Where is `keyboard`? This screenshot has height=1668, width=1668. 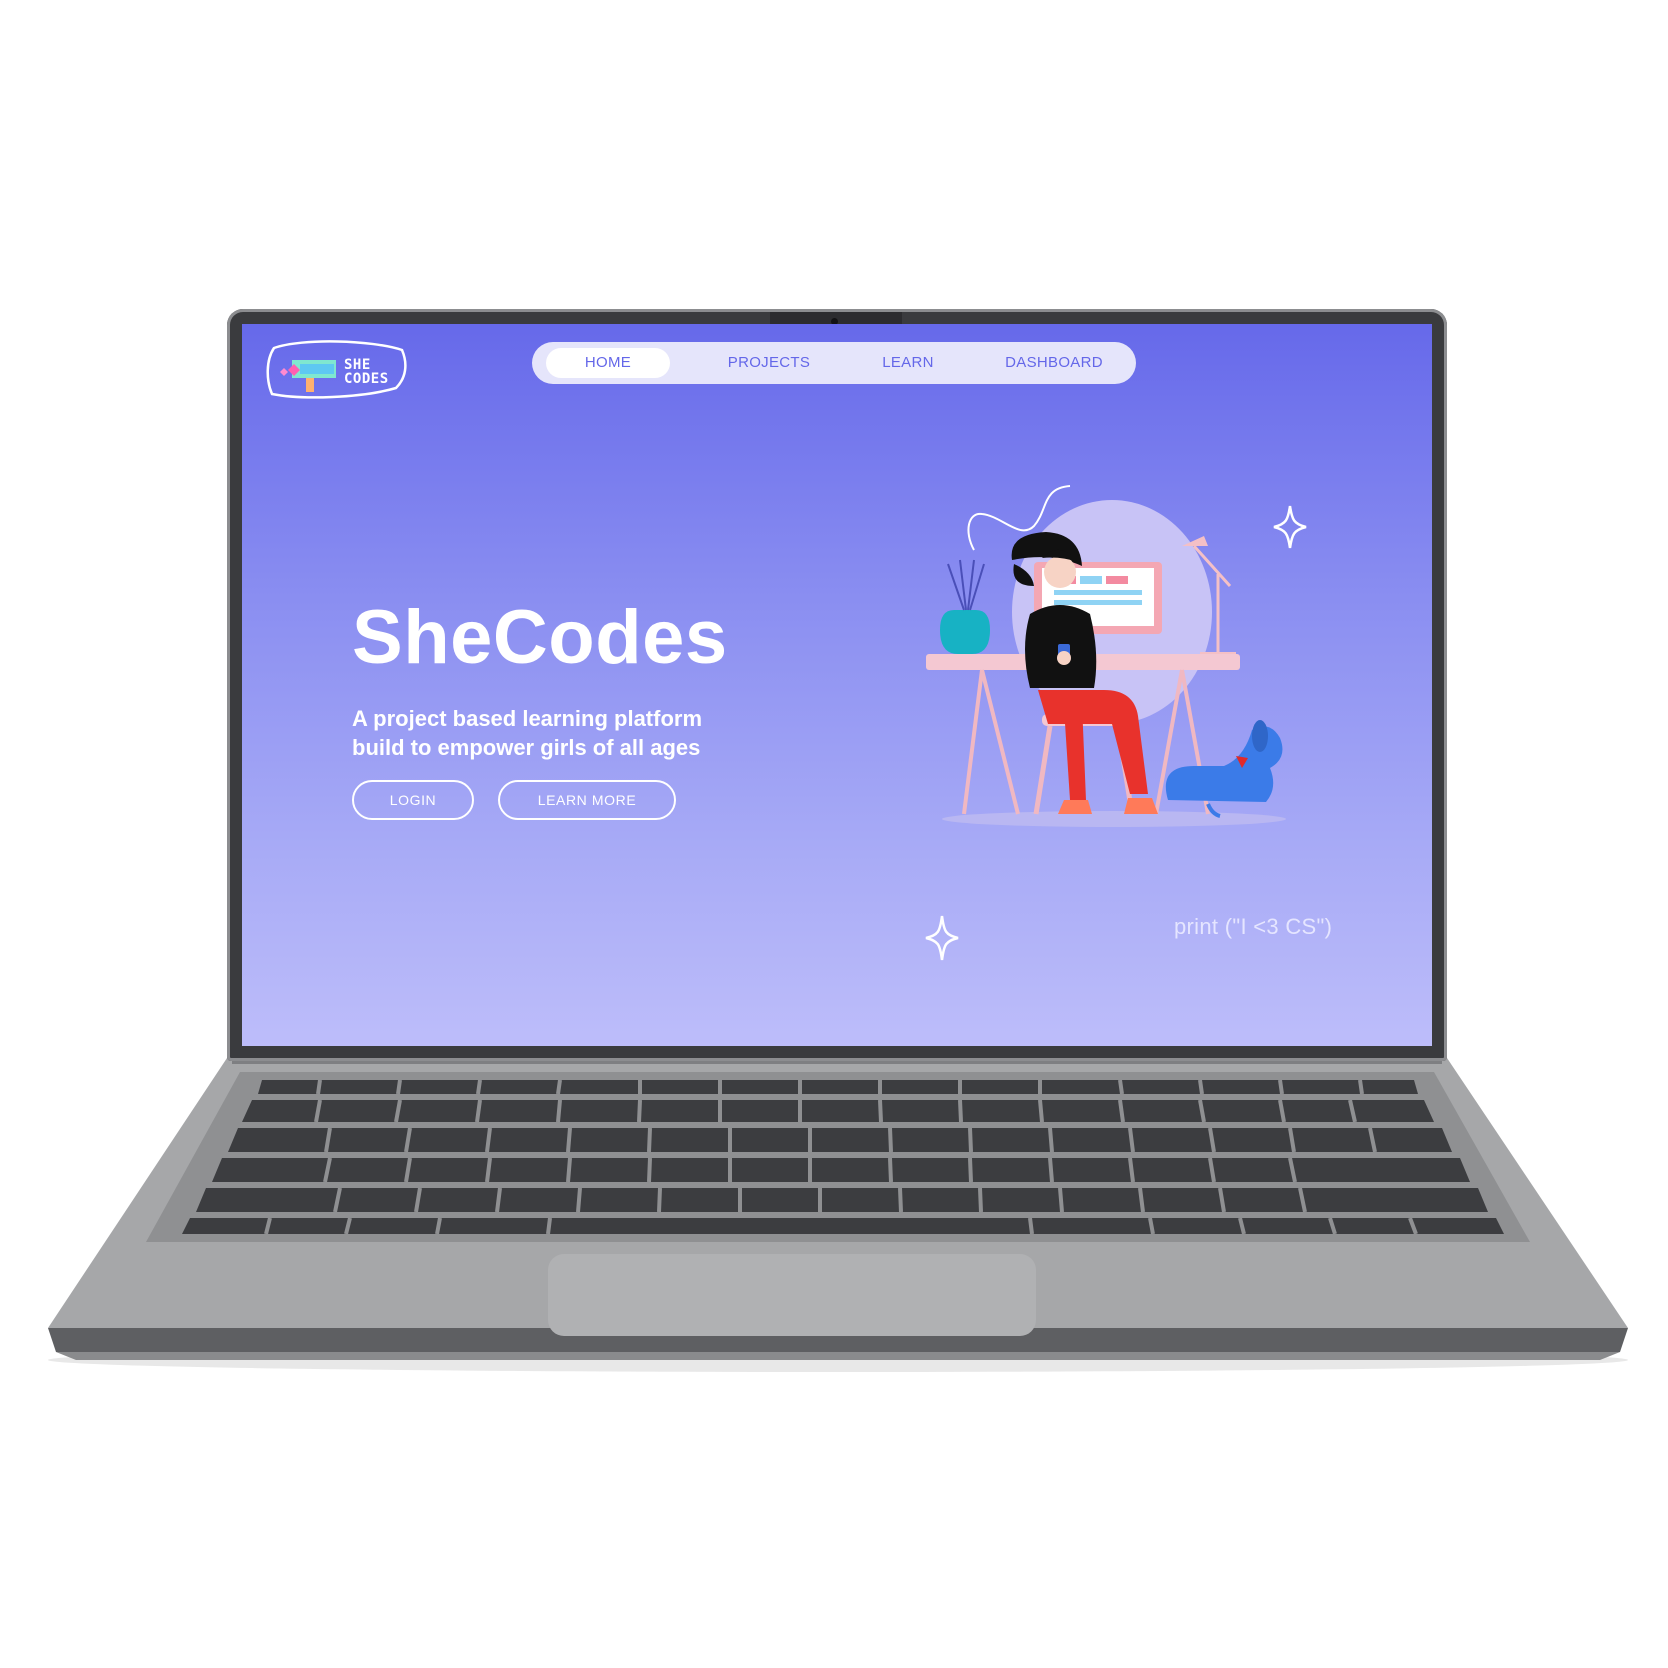 keyboard is located at coordinates (843, 1157).